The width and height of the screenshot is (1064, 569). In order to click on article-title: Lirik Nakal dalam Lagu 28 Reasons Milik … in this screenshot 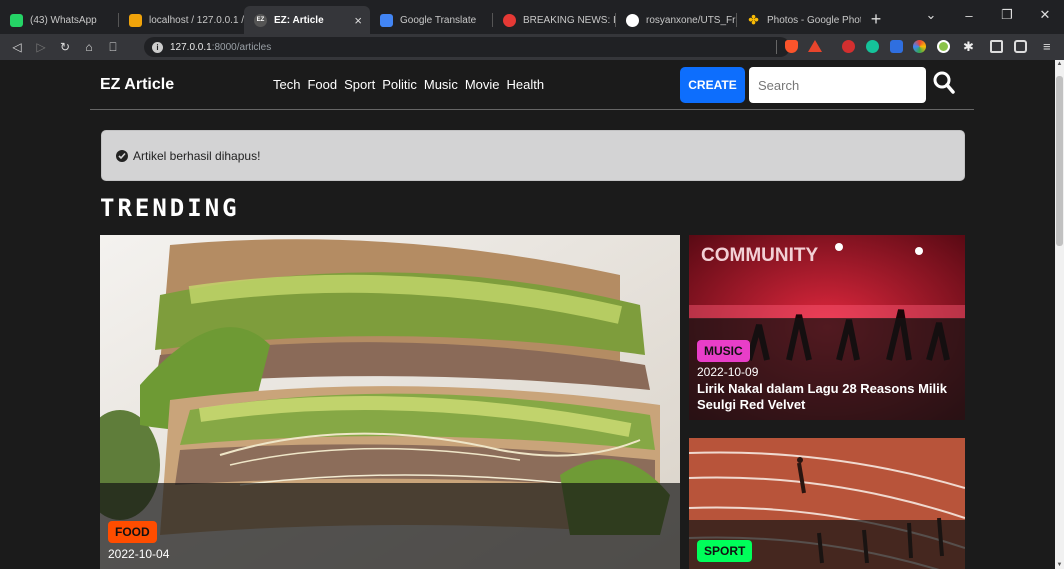, I will do `click(827, 397)`.